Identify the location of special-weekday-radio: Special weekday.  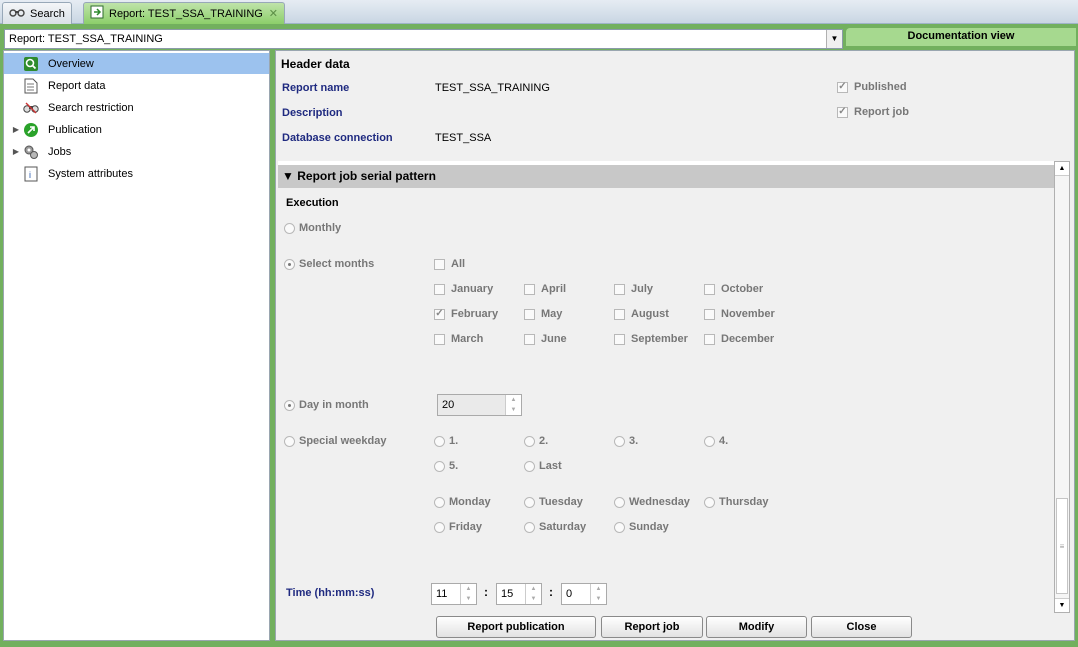
(335, 441).